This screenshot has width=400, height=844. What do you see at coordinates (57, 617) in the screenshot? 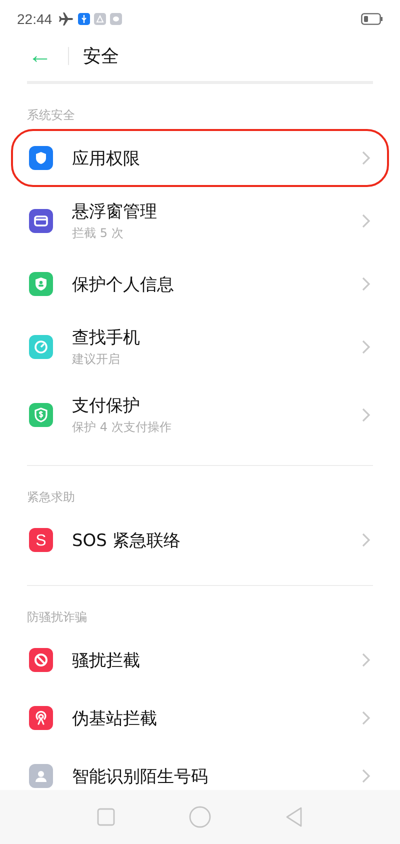
I see `section-title: 防骚扰诈骗` at bounding box center [57, 617].